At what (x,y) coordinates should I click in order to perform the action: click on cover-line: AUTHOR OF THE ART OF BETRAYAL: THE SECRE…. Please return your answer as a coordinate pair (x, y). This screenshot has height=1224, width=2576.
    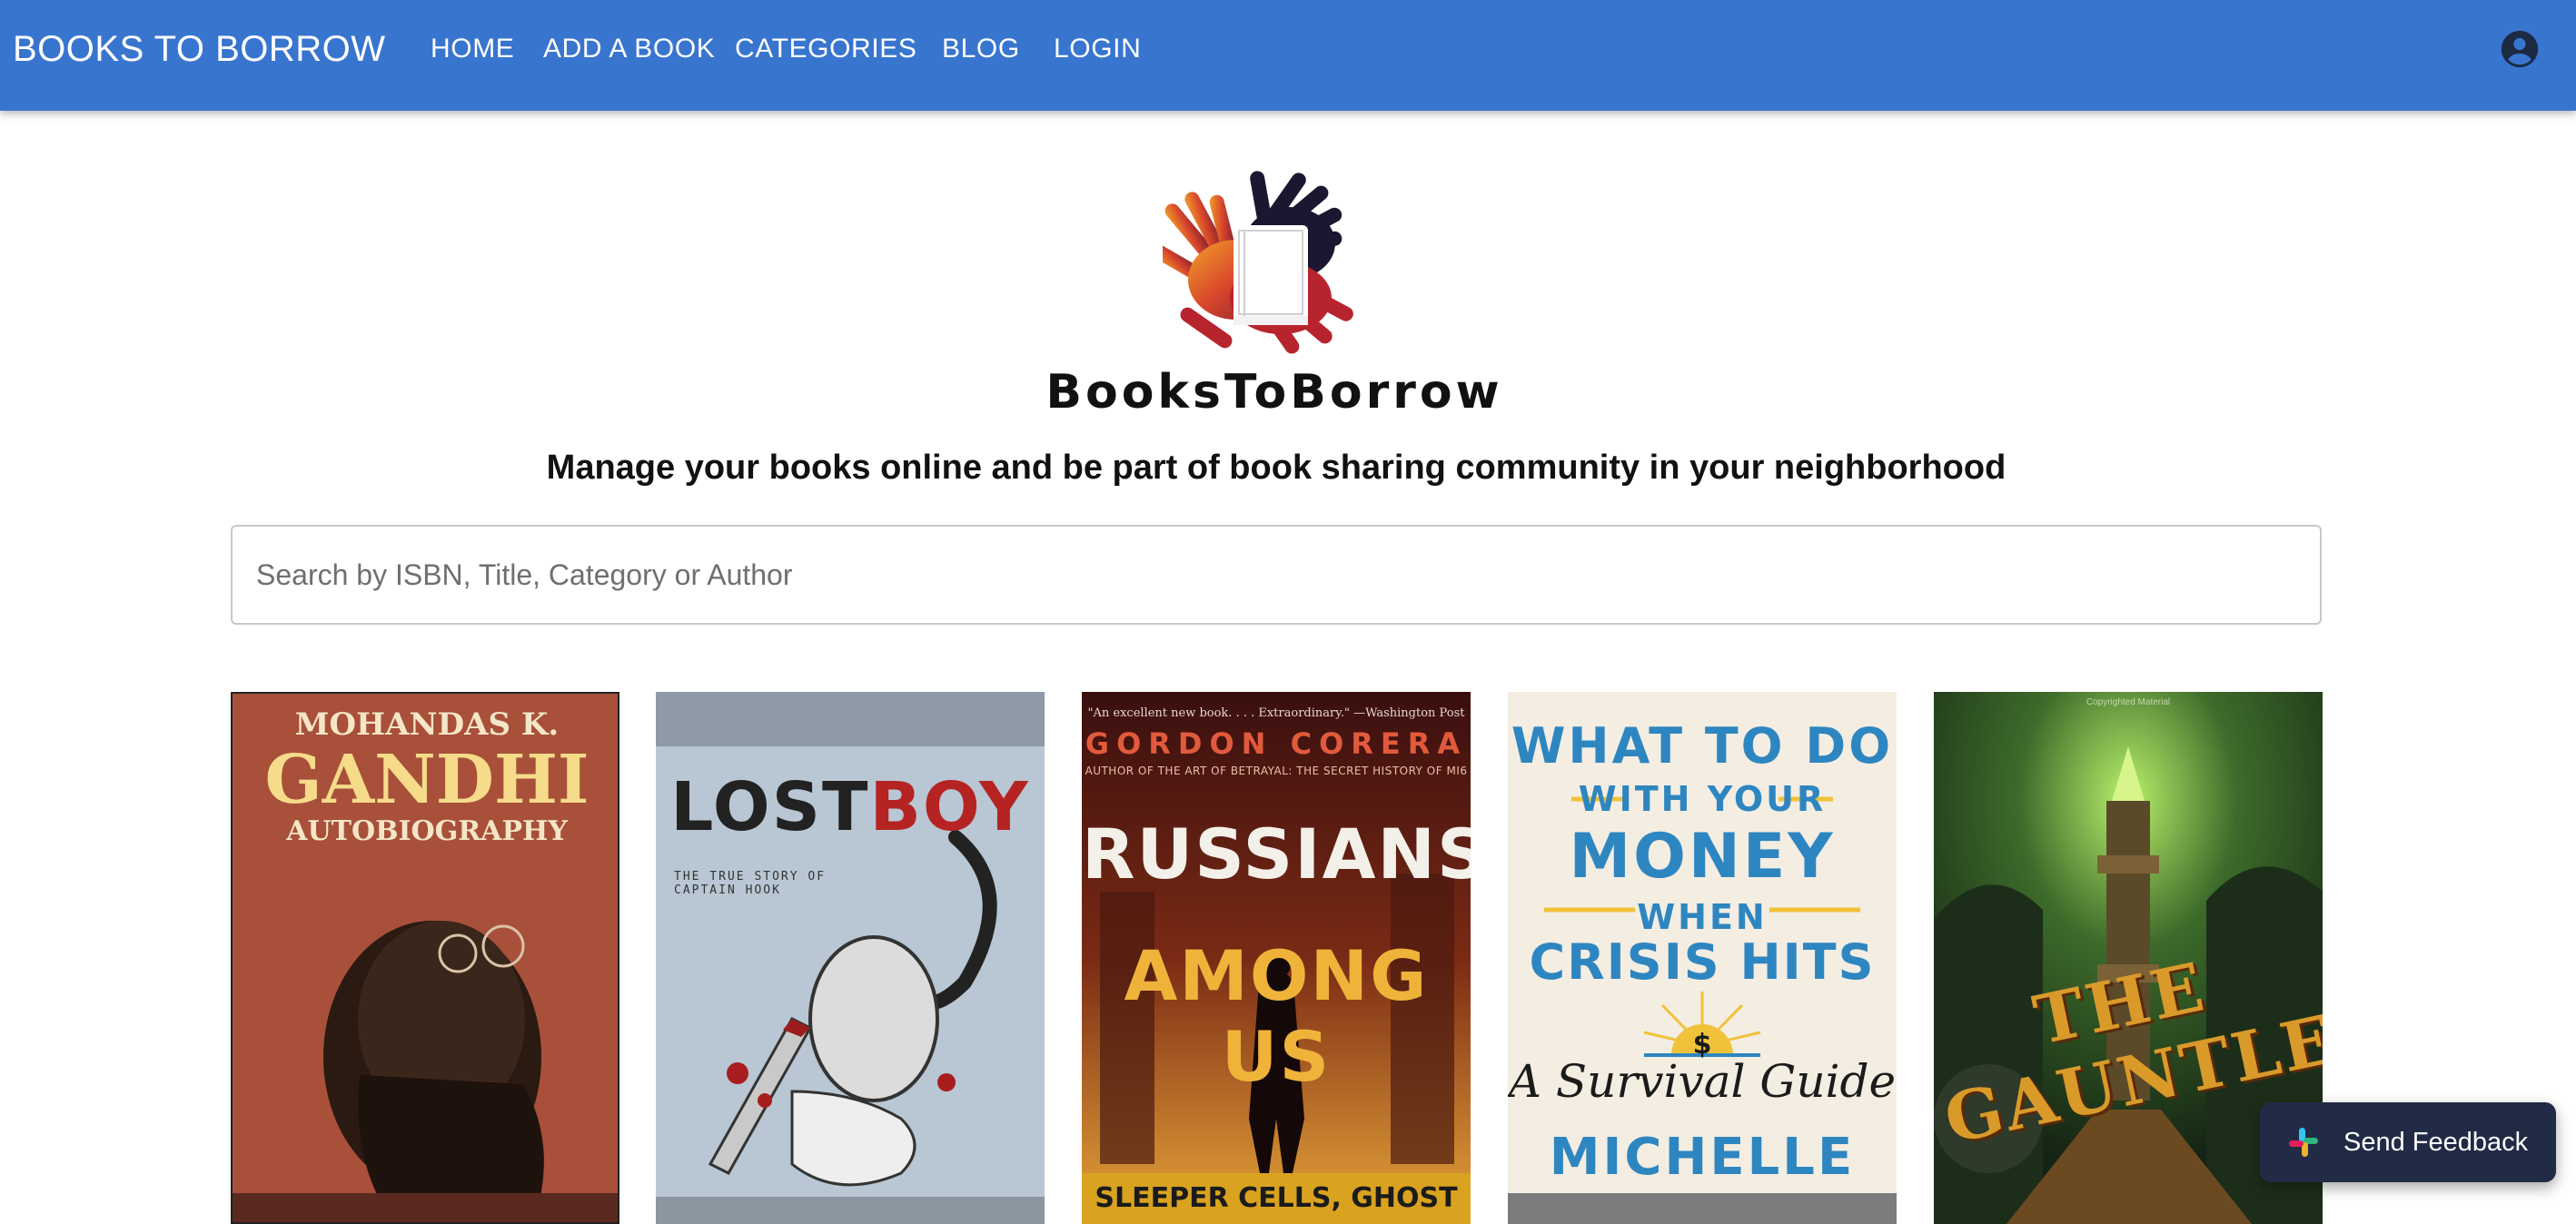
    Looking at the image, I should click on (1276, 771).